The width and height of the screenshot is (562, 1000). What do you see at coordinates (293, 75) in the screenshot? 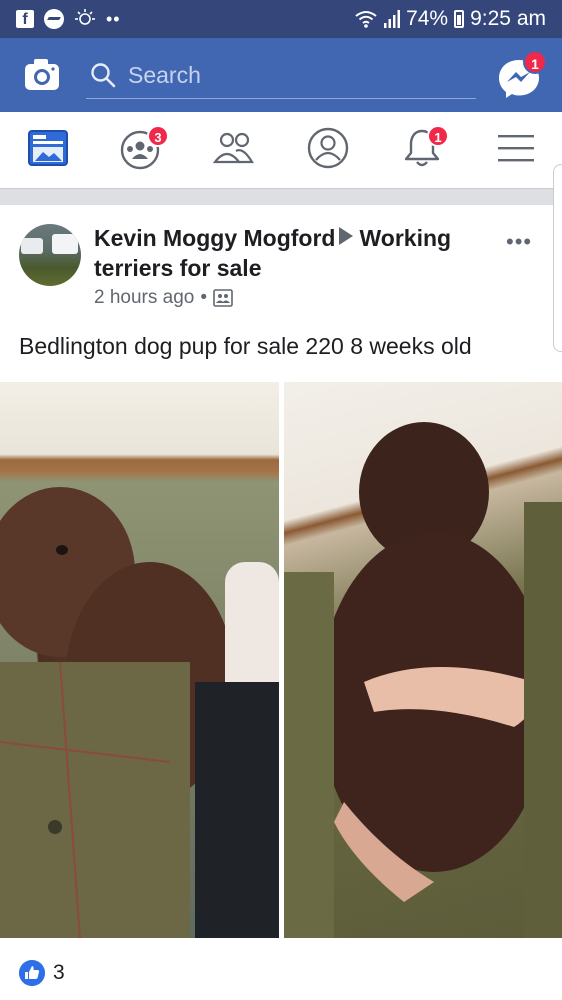
I see `search-input` at bounding box center [293, 75].